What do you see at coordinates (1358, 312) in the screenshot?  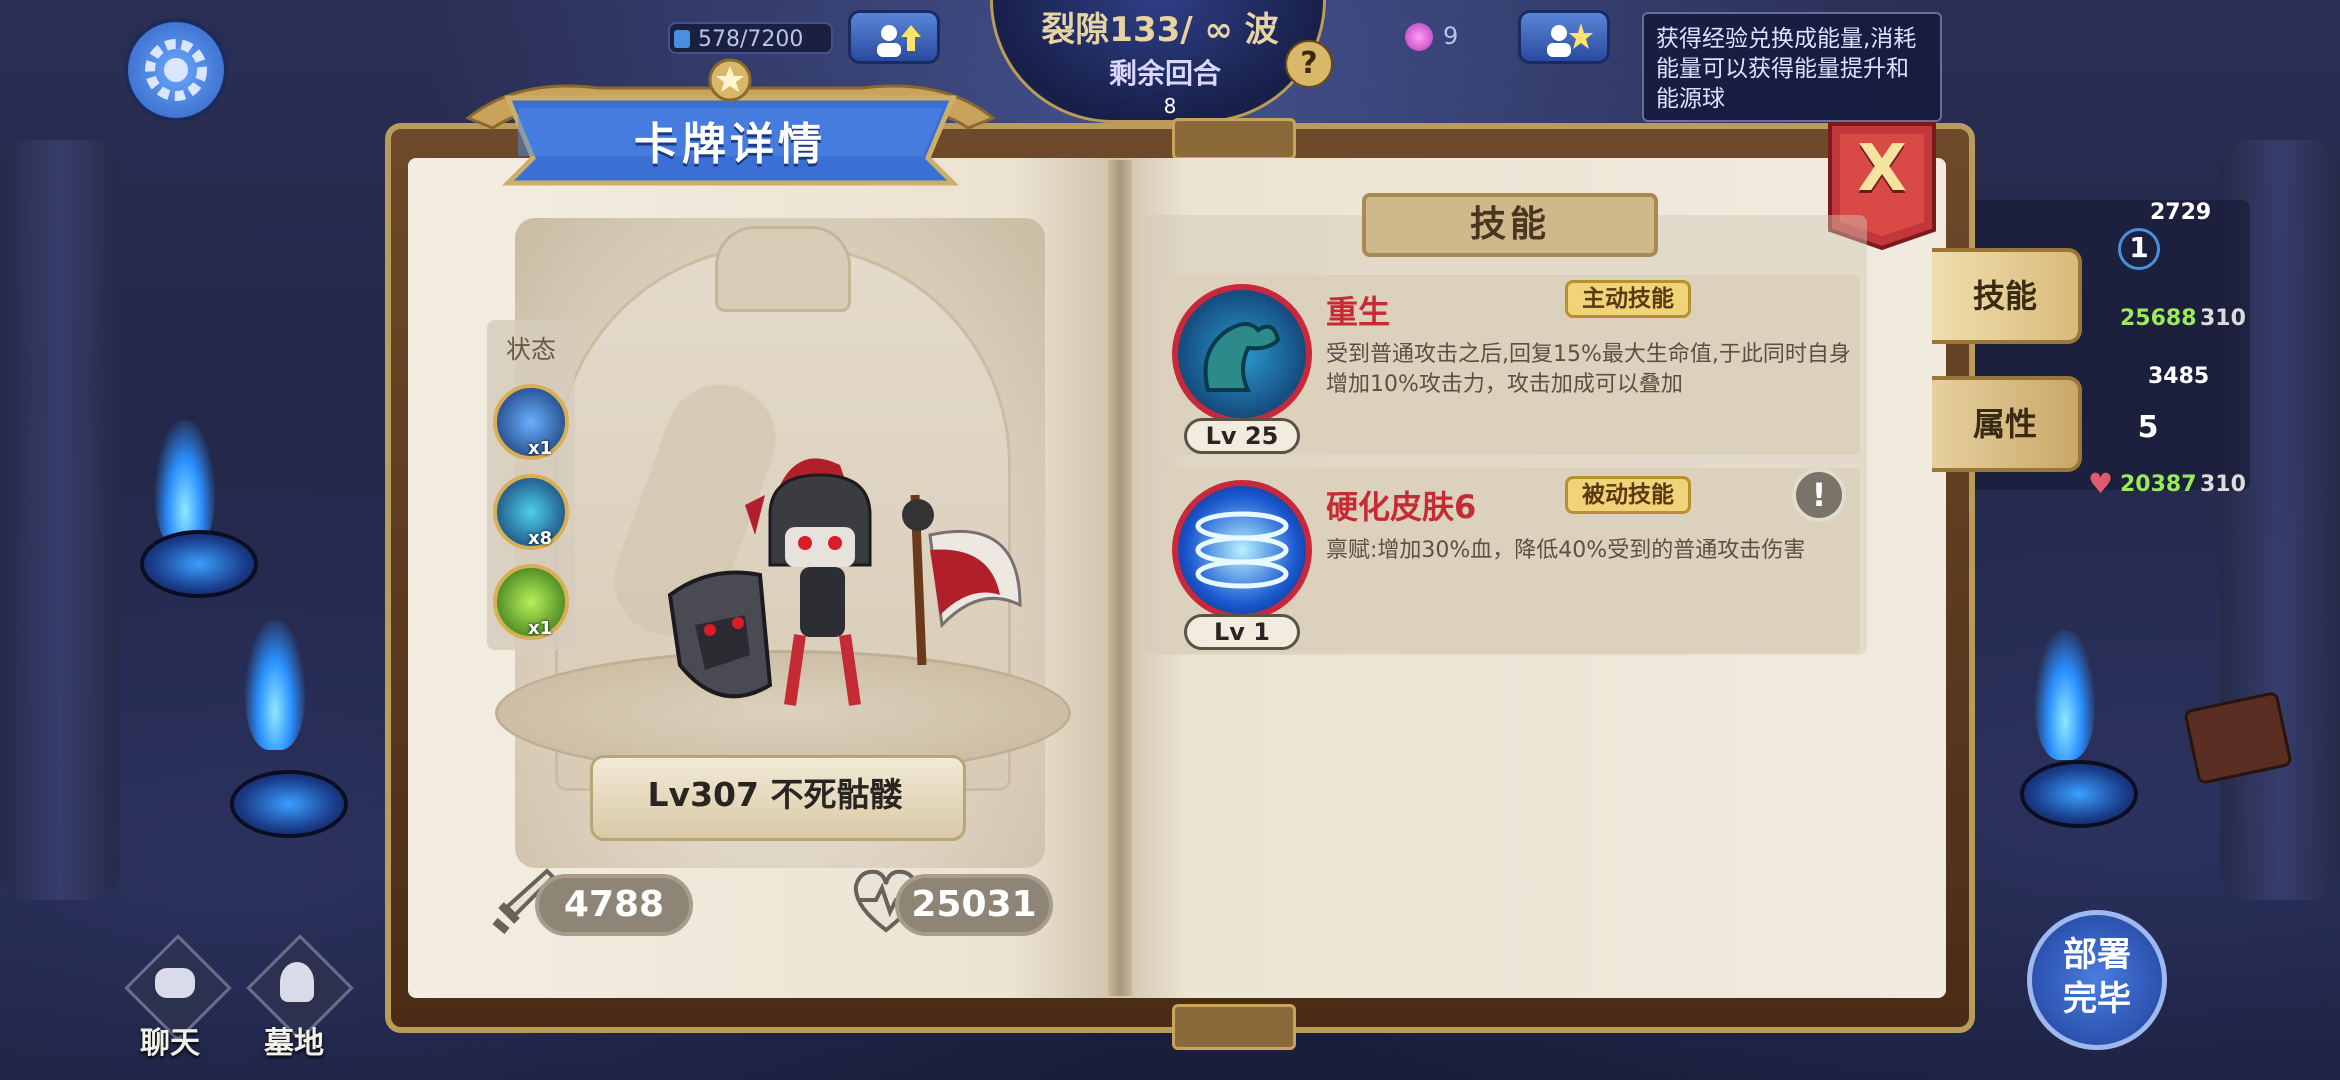 I see `skill-name: 重生` at bounding box center [1358, 312].